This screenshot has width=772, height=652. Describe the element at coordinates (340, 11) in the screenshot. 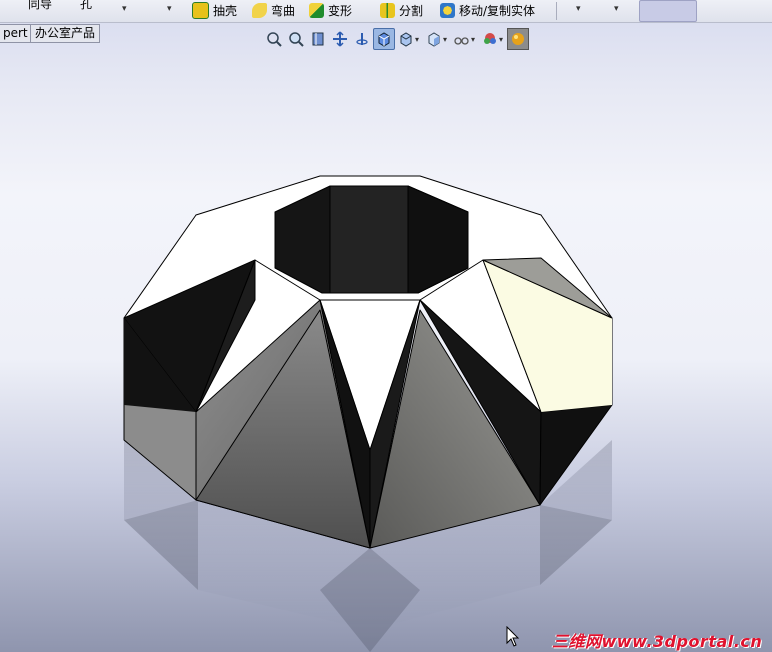

I see `deform-label: 变形` at that location.